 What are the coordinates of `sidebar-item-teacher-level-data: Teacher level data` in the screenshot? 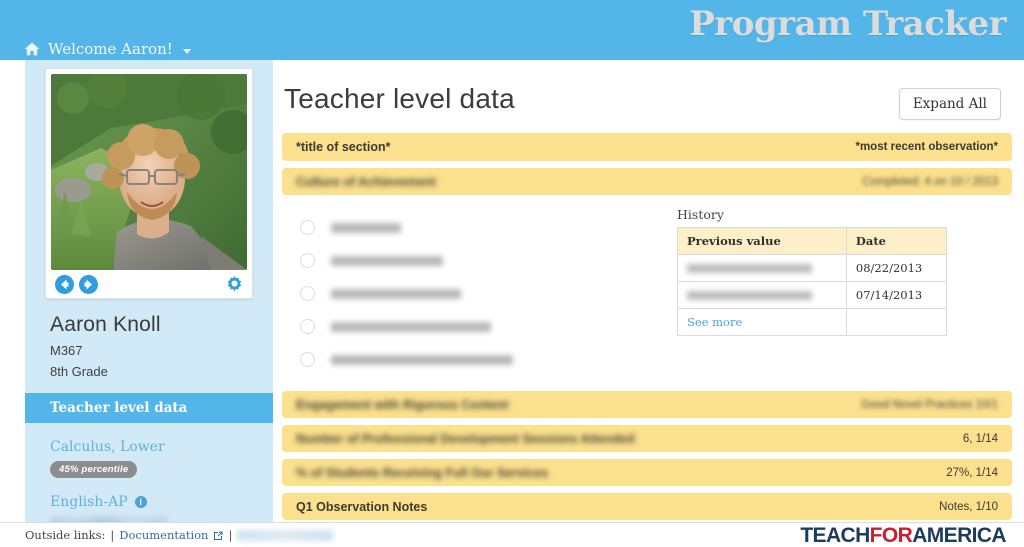 It's located at (149, 408).